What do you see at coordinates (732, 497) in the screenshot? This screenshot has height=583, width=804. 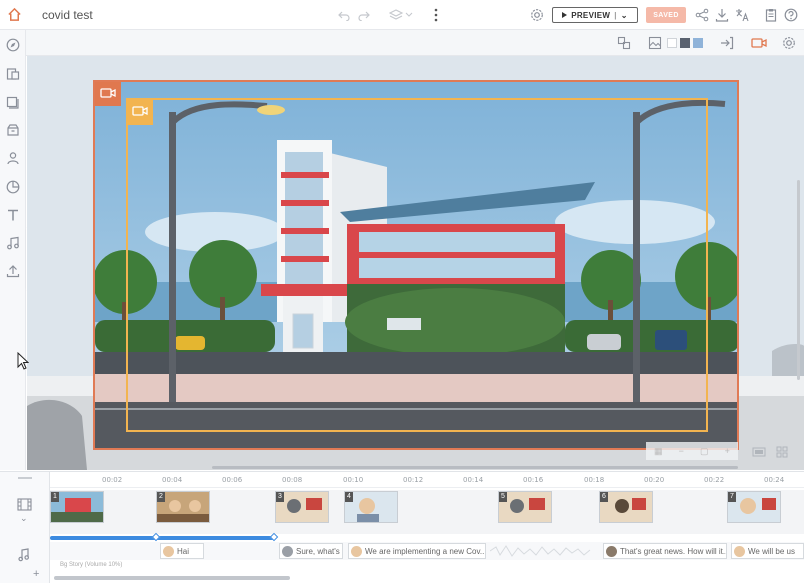 I see `scene-number: 7` at bounding box center [732, 497].